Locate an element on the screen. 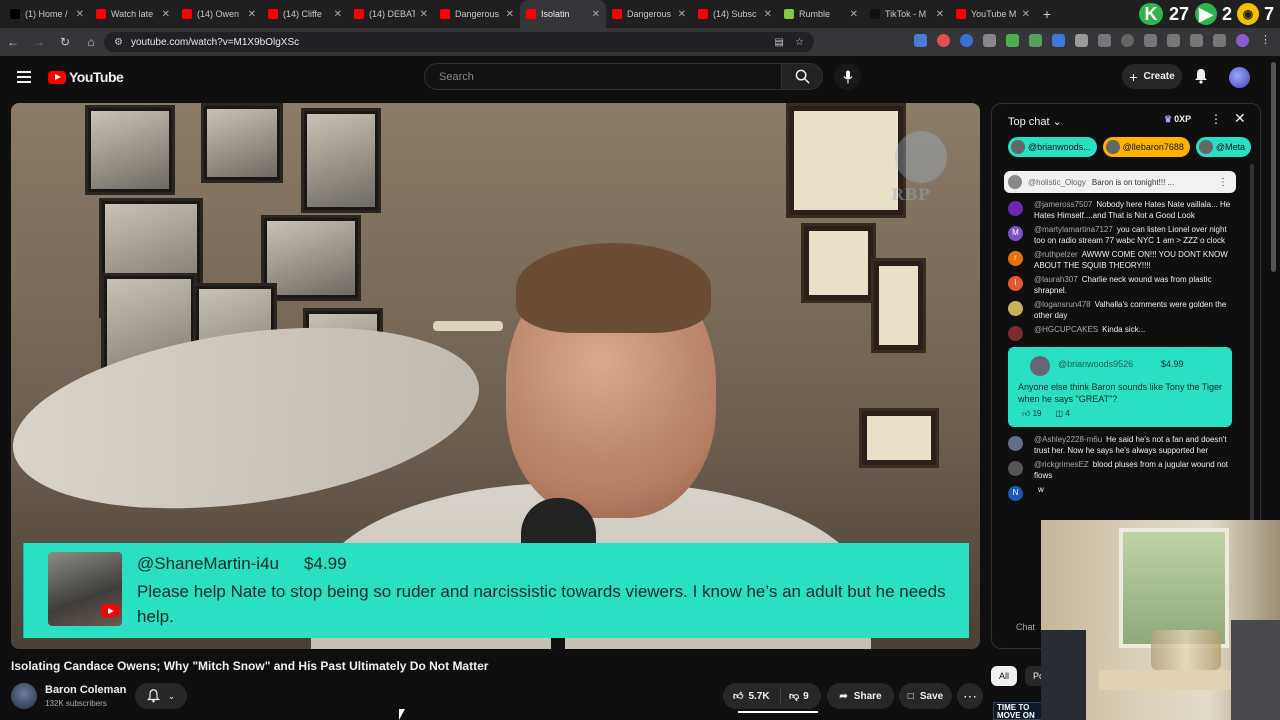 This screenshot has width=1280, height=720. share-button: ➦ Share is located at coordinates (860, 696).